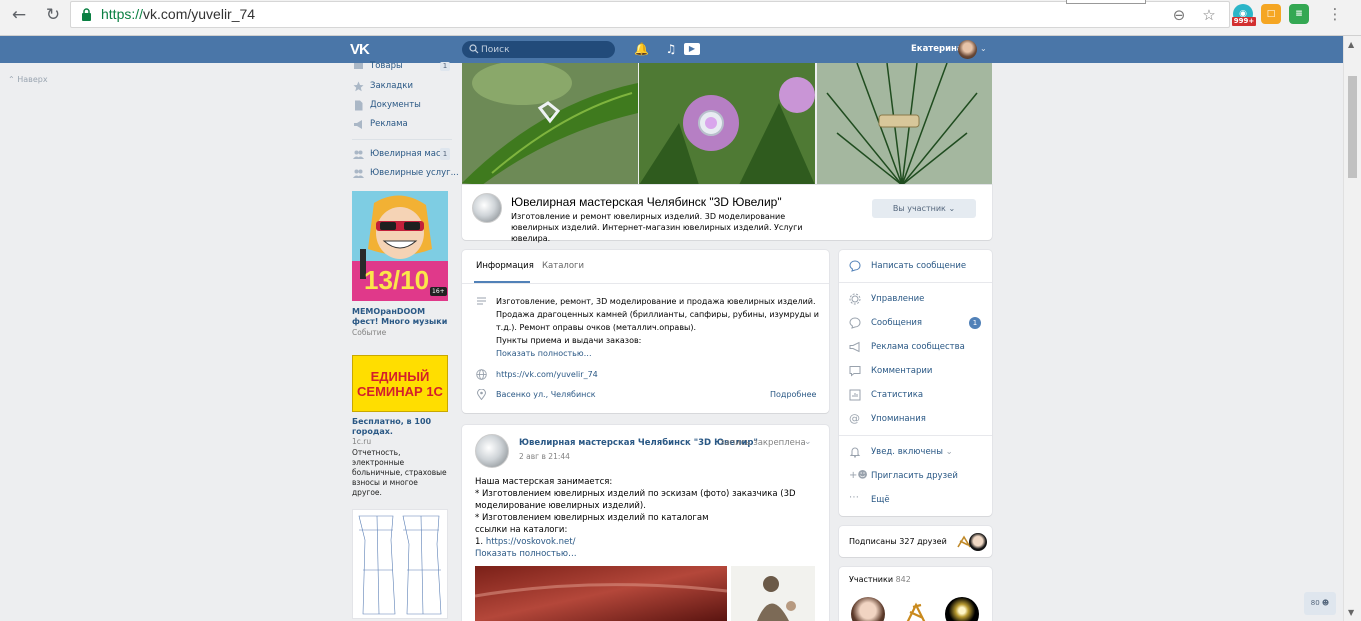 The height and width of the screenshot is (621, 1361). I want to click on text-lines-icon, so click(481, 301).